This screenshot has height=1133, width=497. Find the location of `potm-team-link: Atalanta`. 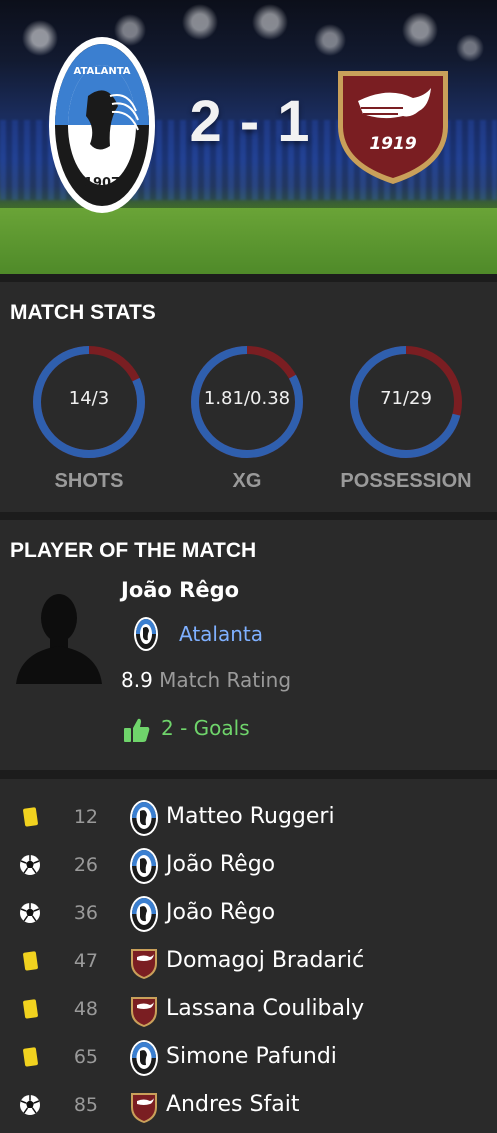

potm-team-link: Atalanta is located at coordinates (221, 634).